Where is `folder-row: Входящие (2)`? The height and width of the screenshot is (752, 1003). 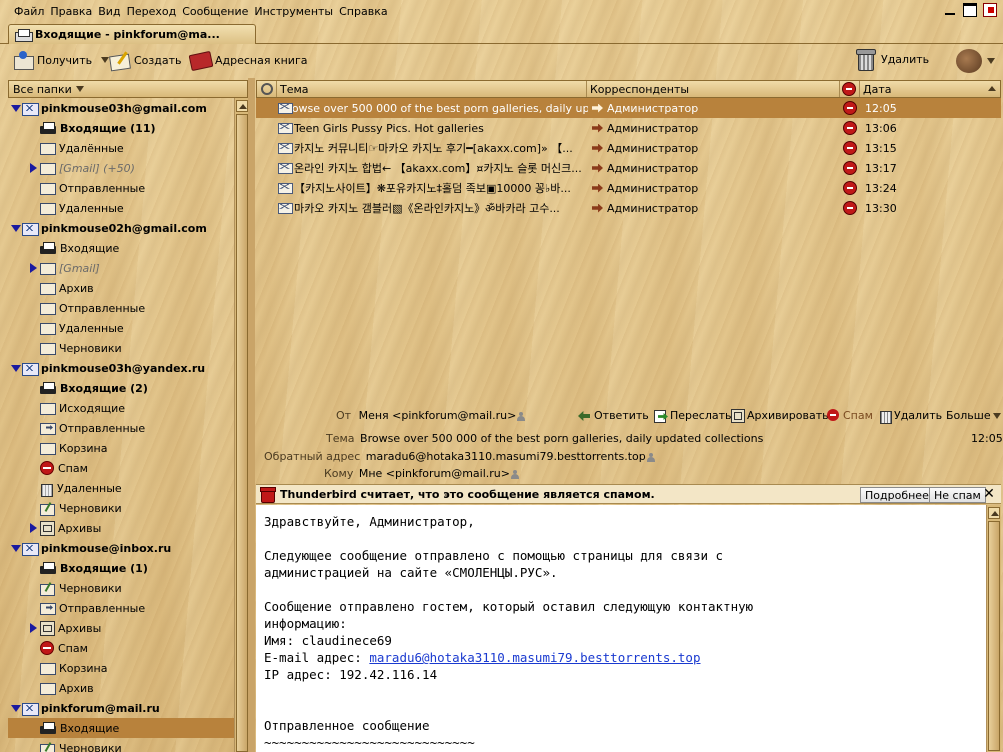
folder-row: Входящие (2) is located at coordinates (121, 388).